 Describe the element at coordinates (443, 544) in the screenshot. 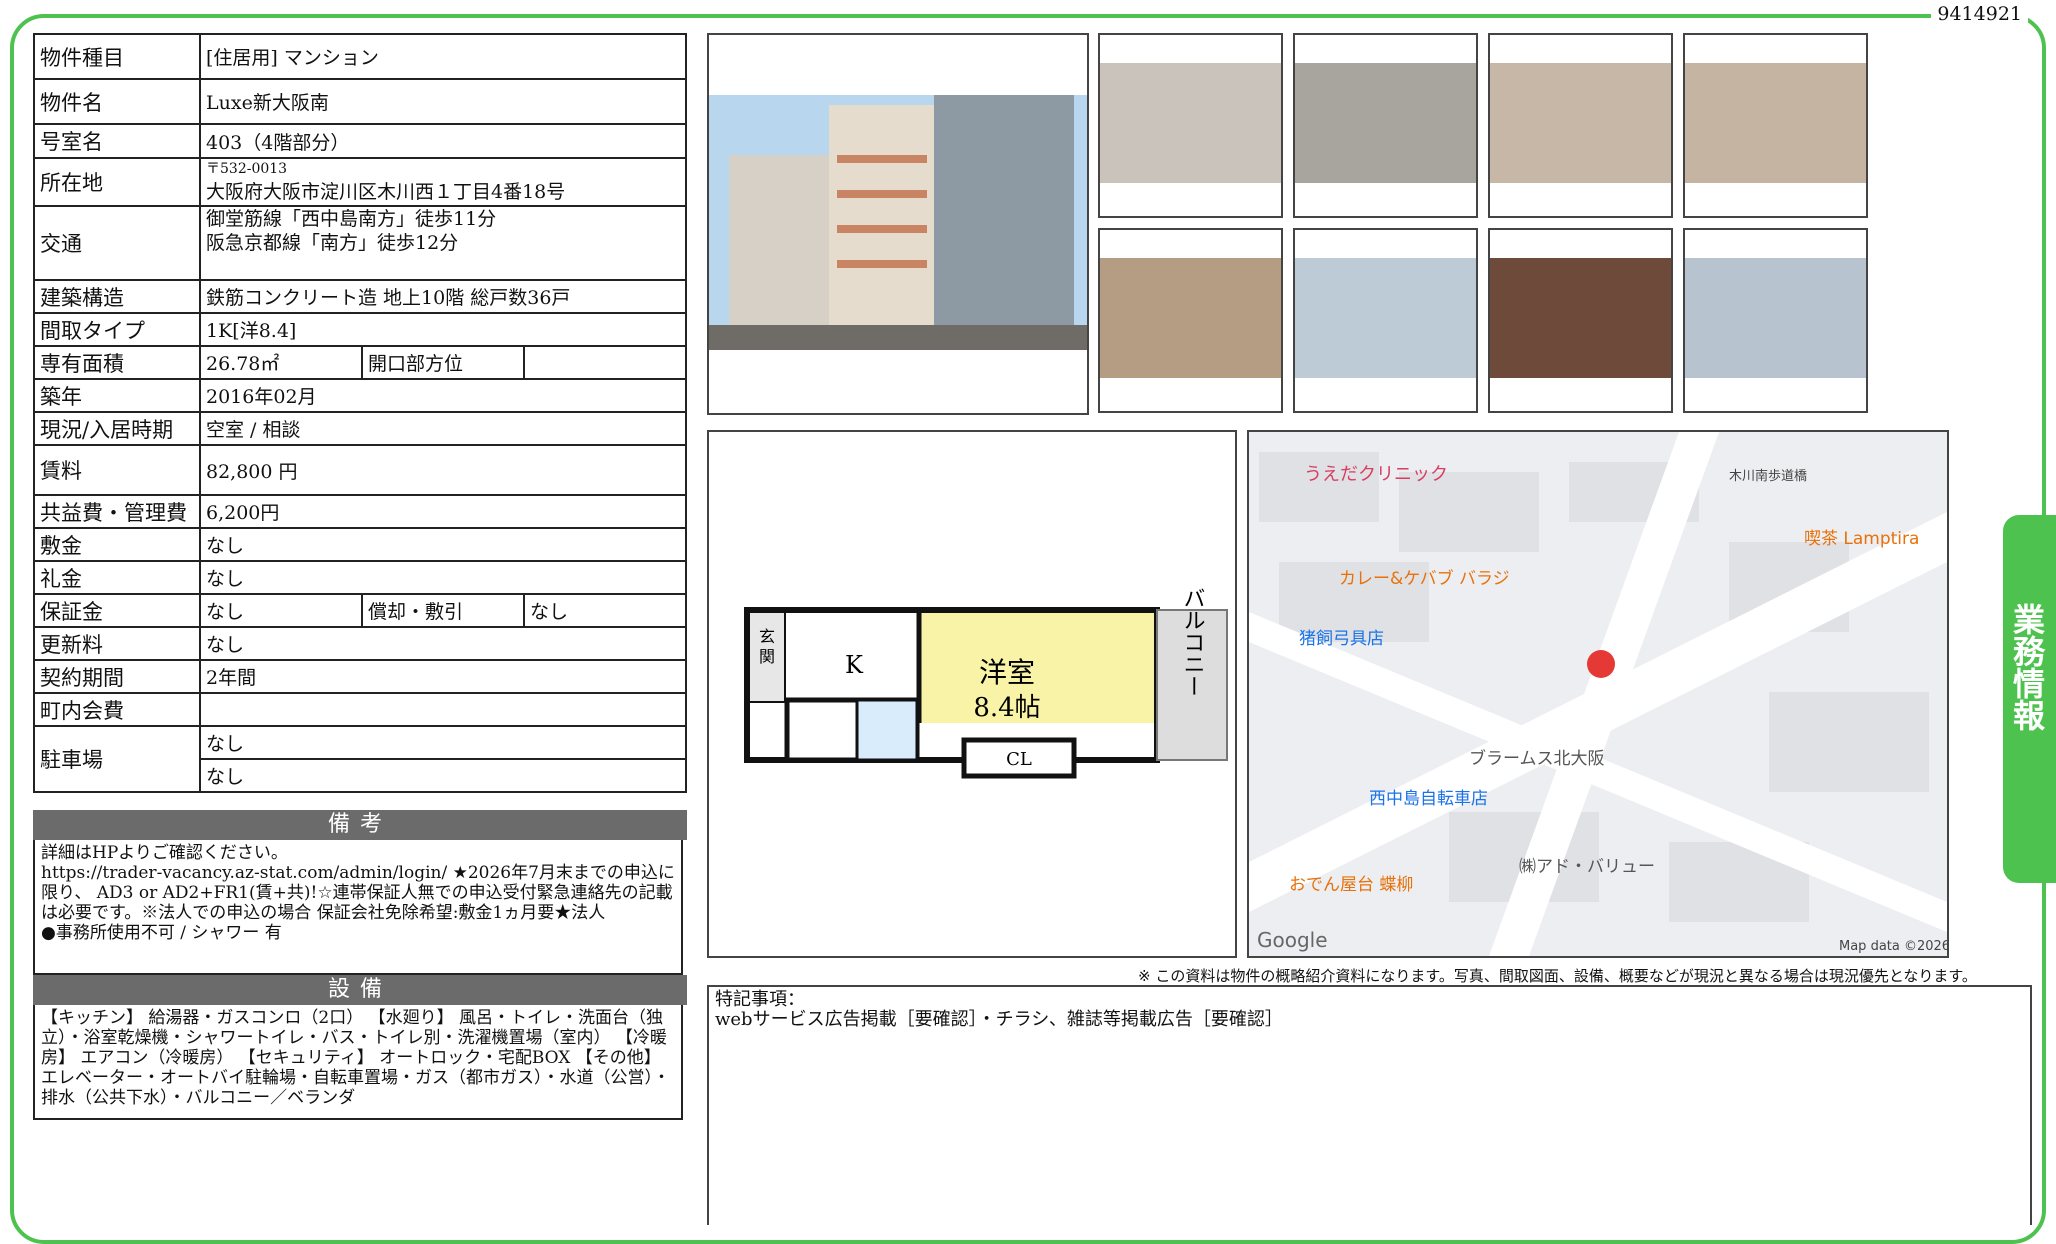

I see `deposit-value: なし` at that location.